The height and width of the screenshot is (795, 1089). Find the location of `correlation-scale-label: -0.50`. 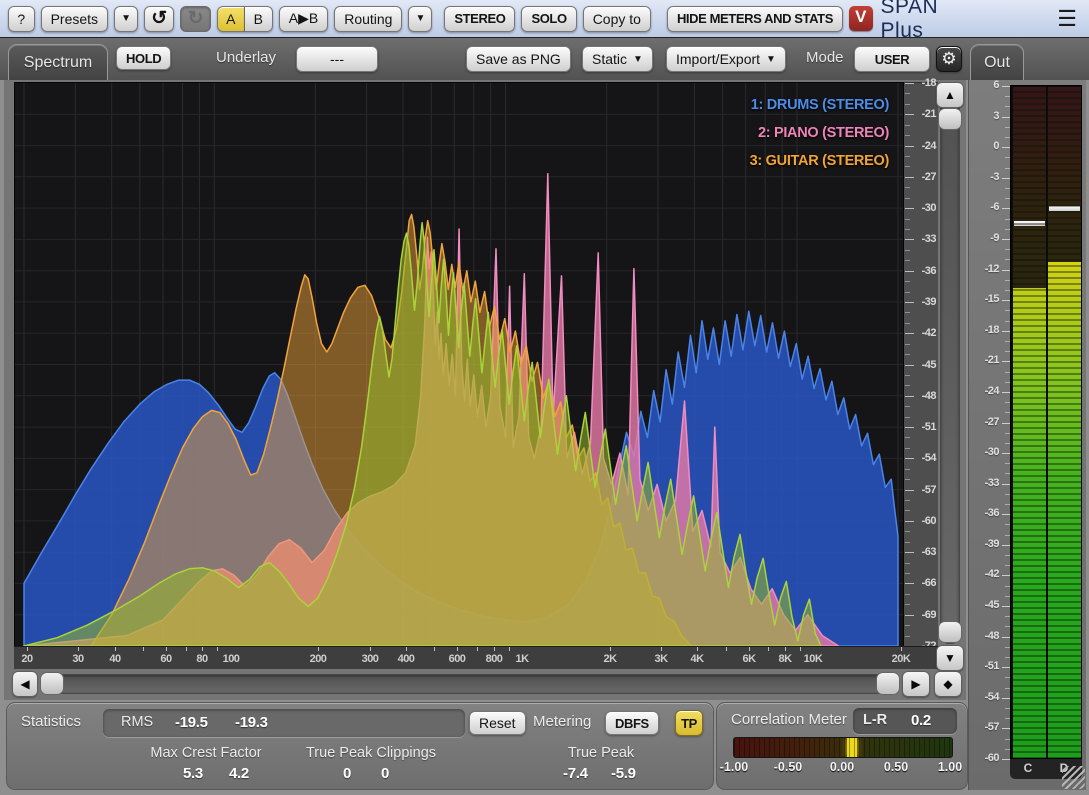

correlation-scale-label: -0.50 is located at coordinates (788, 767).